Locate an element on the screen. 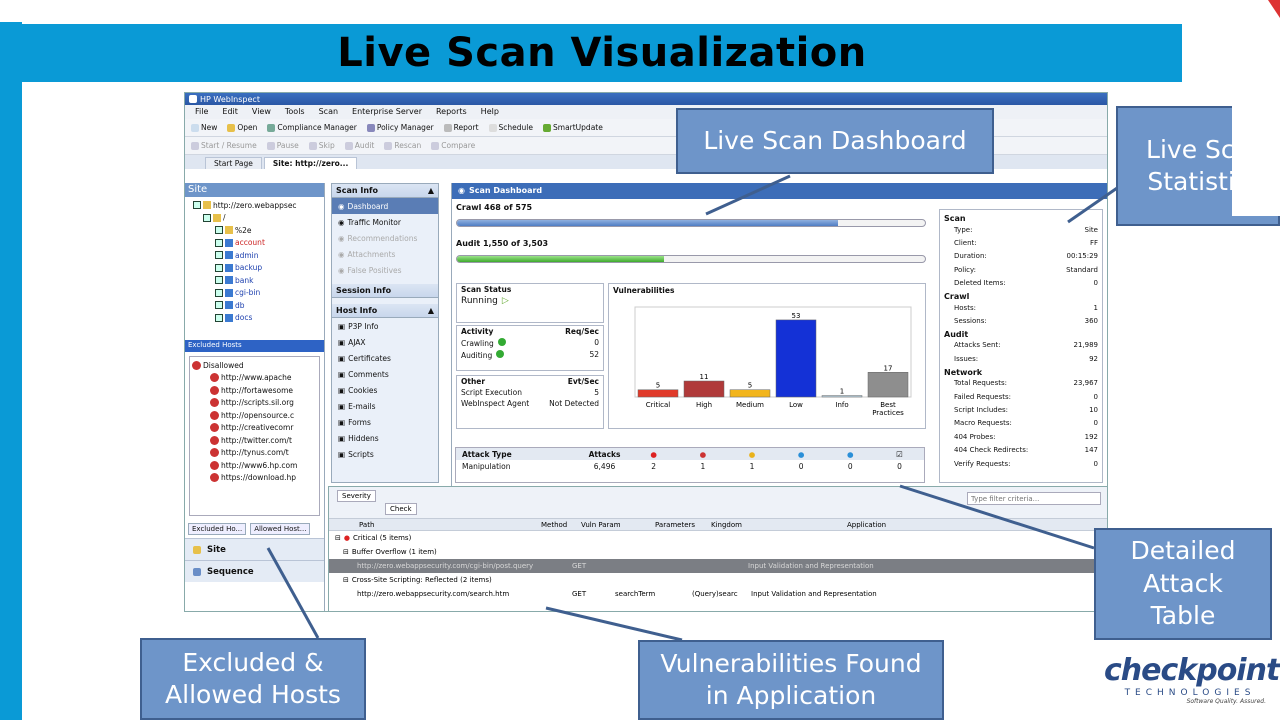 The height and width of the screenshot is (720, 1280). callout-detailed-attack-table: Detailed Attack Table is located at coordinates (1183, 584).